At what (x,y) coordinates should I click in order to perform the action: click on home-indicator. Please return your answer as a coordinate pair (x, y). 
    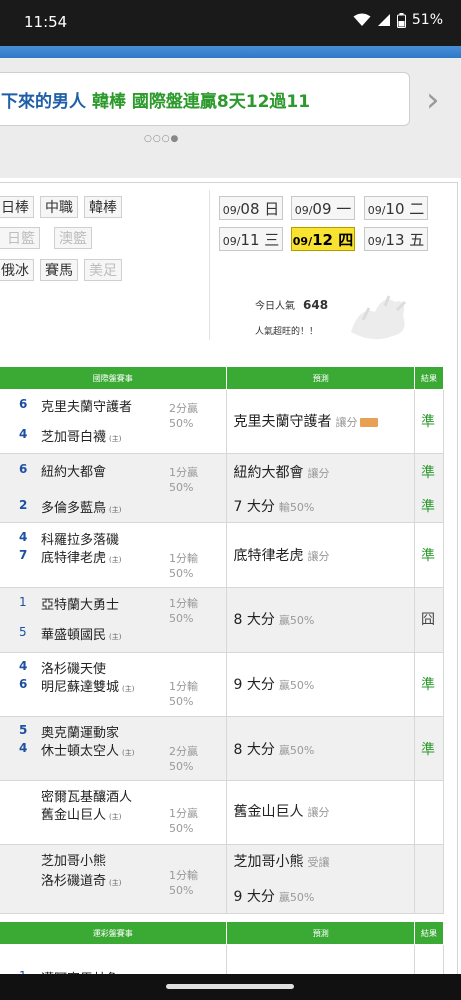
    Looking at the image, I should click on (230, 986).